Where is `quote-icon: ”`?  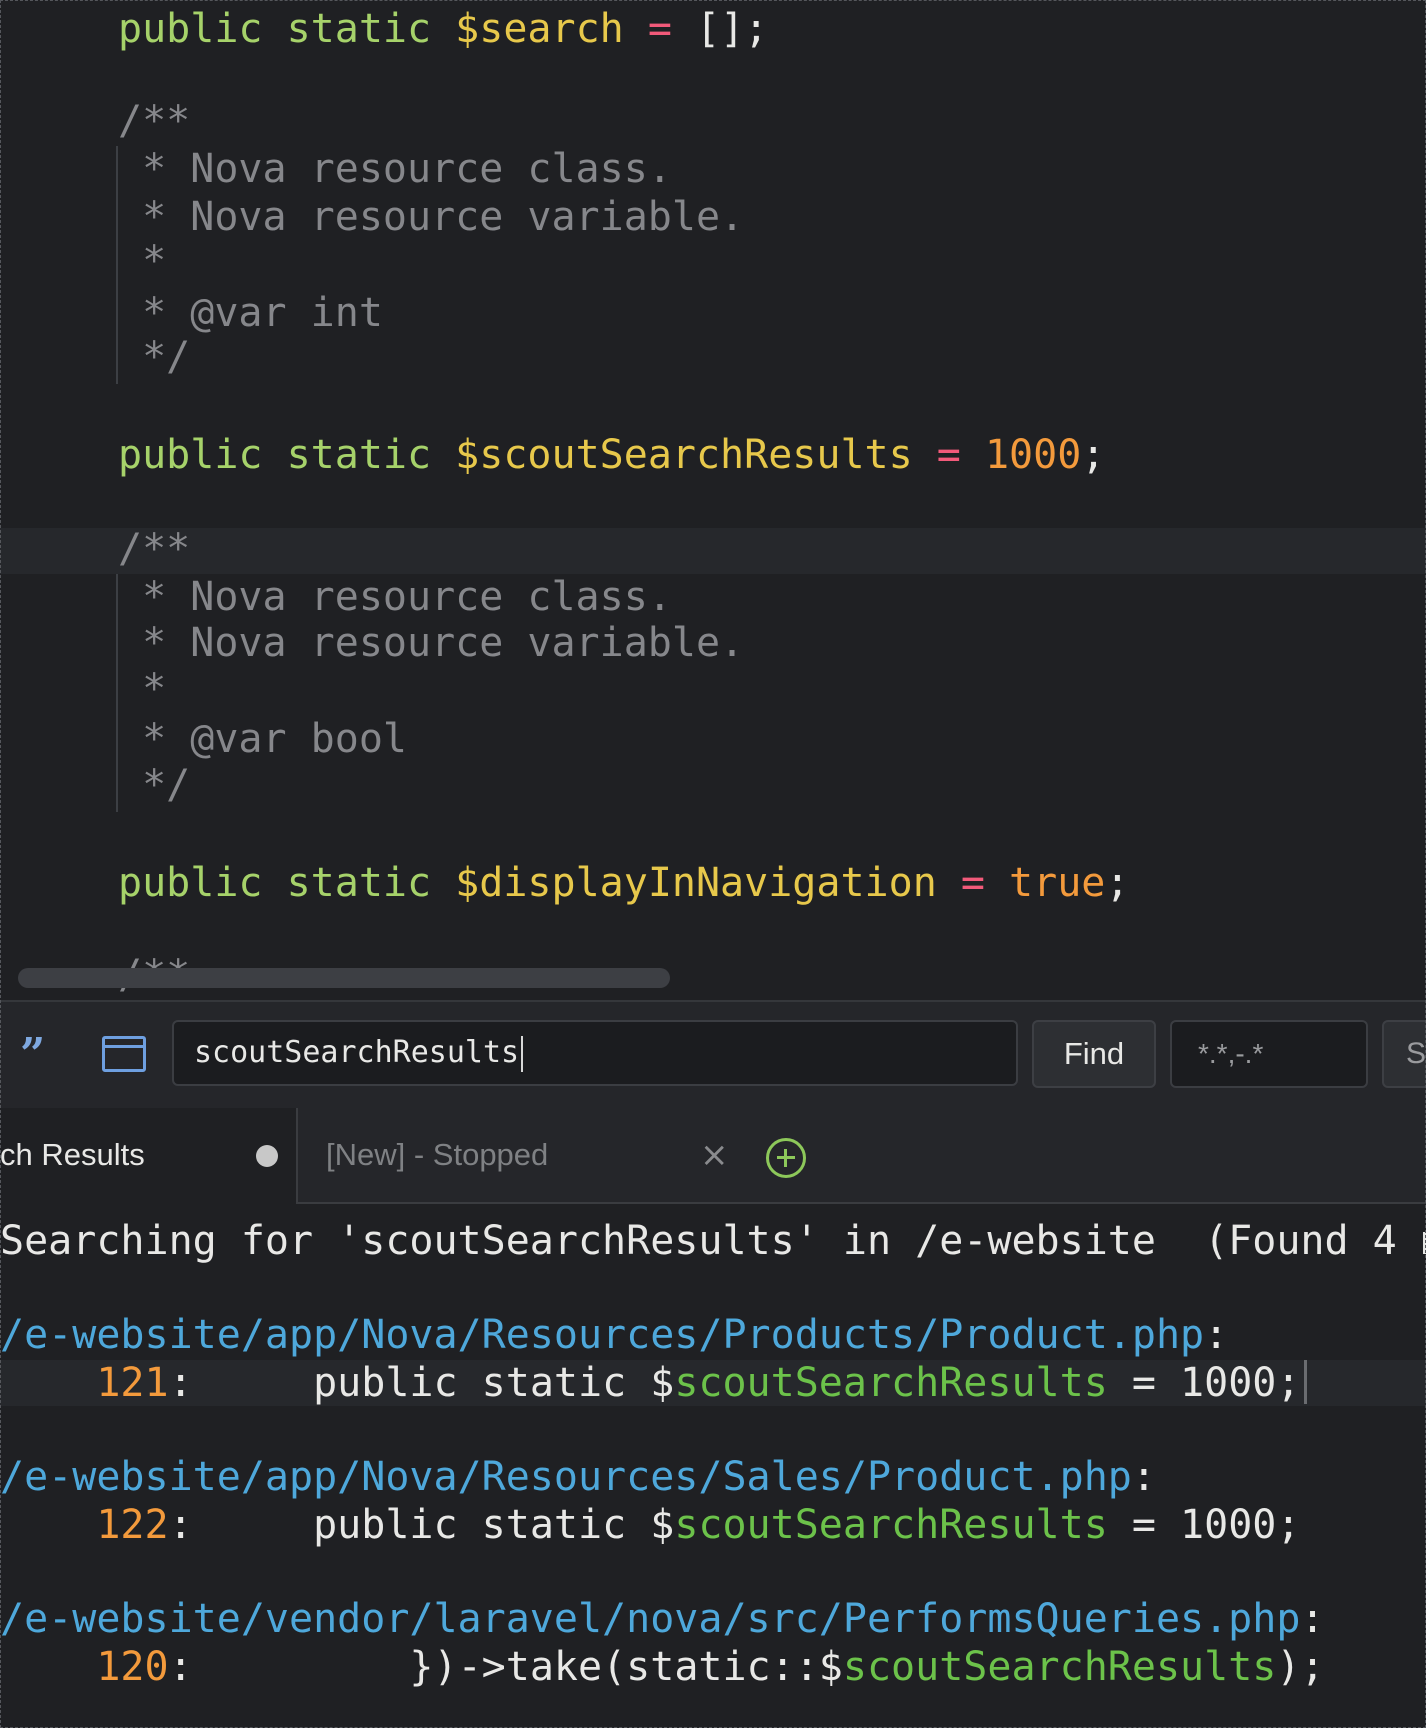 quote-icon: ” is located at coordinates (32, 1055).